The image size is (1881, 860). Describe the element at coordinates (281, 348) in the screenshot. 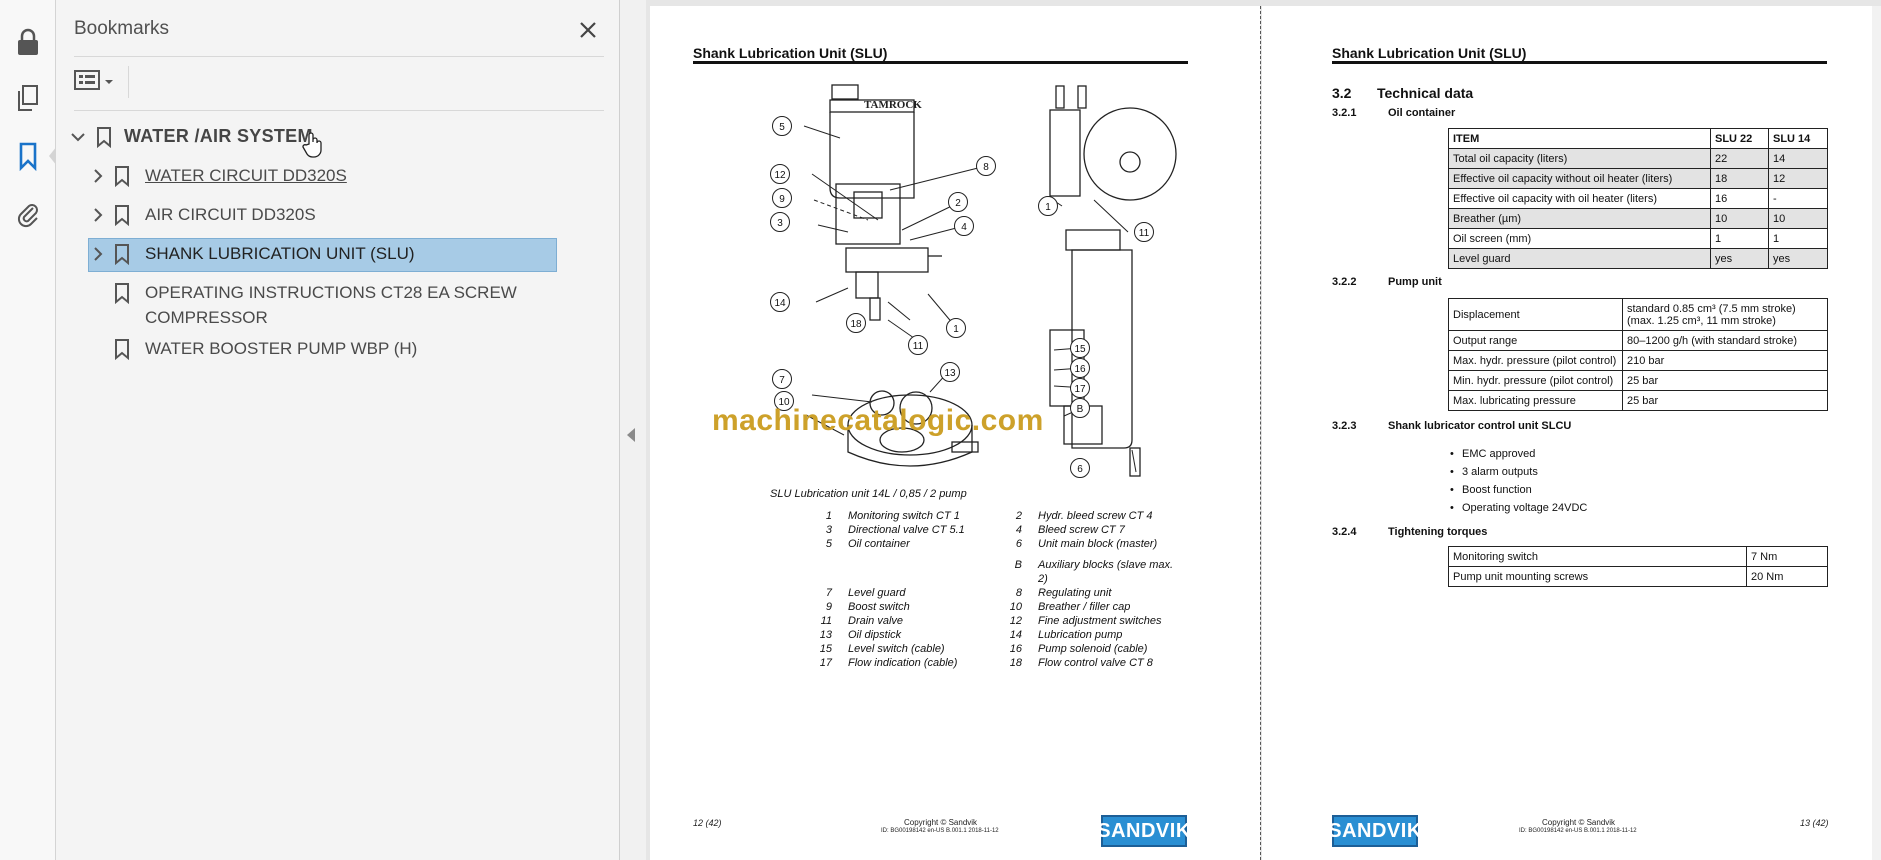

I see `bookmark-label: WATER BOOSTER PUMP WBP (H)` at that location.